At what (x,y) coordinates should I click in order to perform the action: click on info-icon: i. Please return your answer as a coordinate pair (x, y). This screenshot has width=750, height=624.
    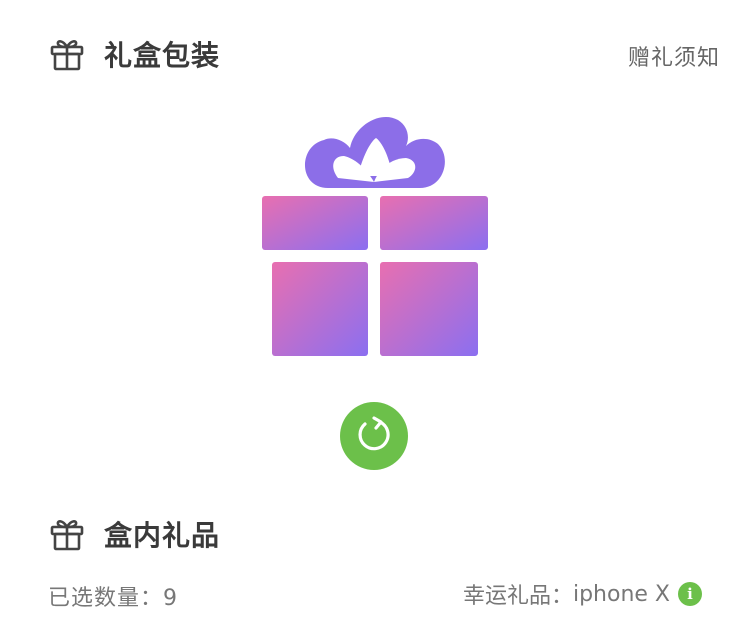
    Looking at the image, I should click on (690, 594).